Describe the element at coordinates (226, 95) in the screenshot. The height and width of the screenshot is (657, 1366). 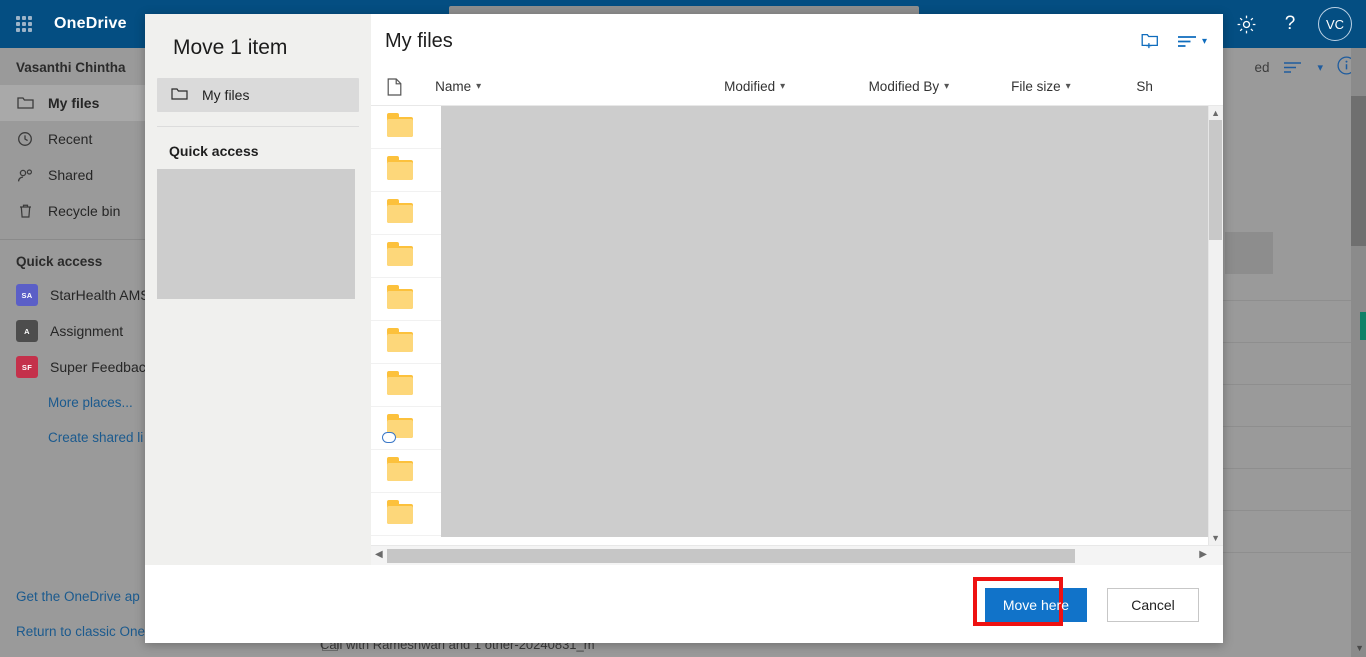
I see `dialog-nav-label: My files` at that location.